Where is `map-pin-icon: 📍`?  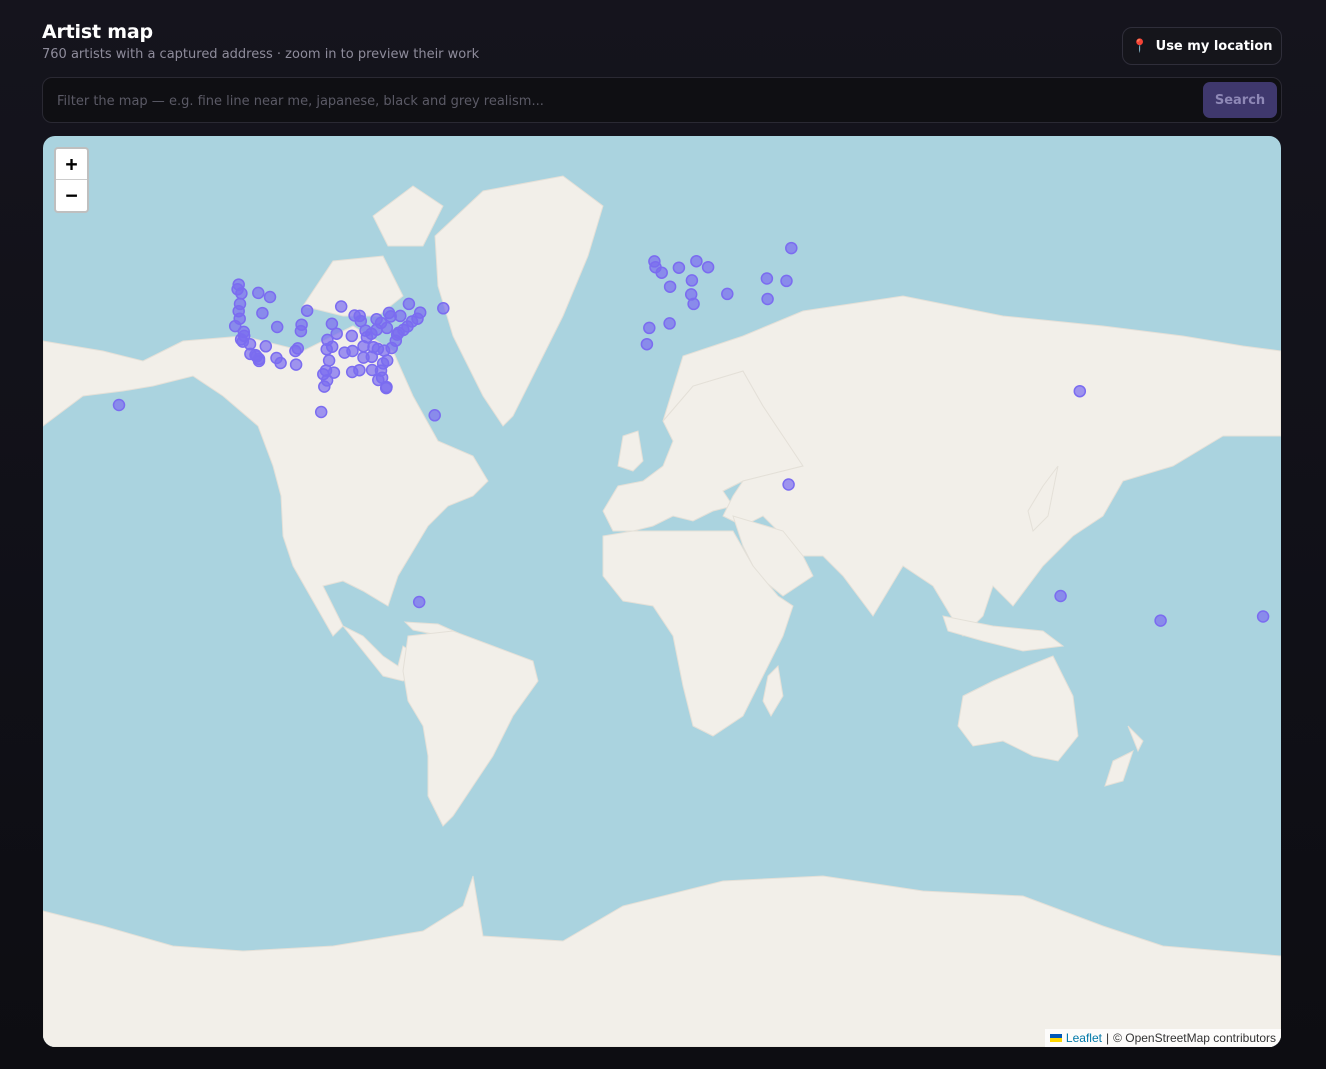
map-pin-icon: 📍 is located at coordinates (1139, 46).